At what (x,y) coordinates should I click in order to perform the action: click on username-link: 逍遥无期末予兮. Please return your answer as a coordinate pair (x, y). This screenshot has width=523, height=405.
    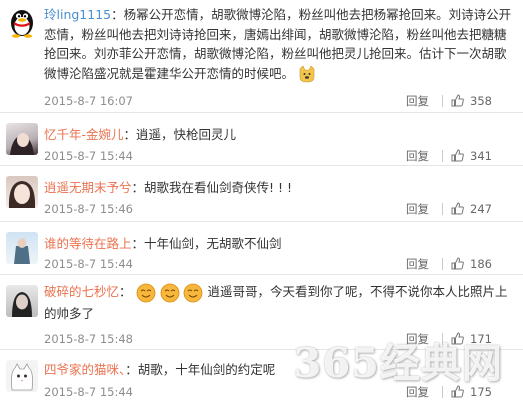
    Looking at the image, I should click on (88, 187).